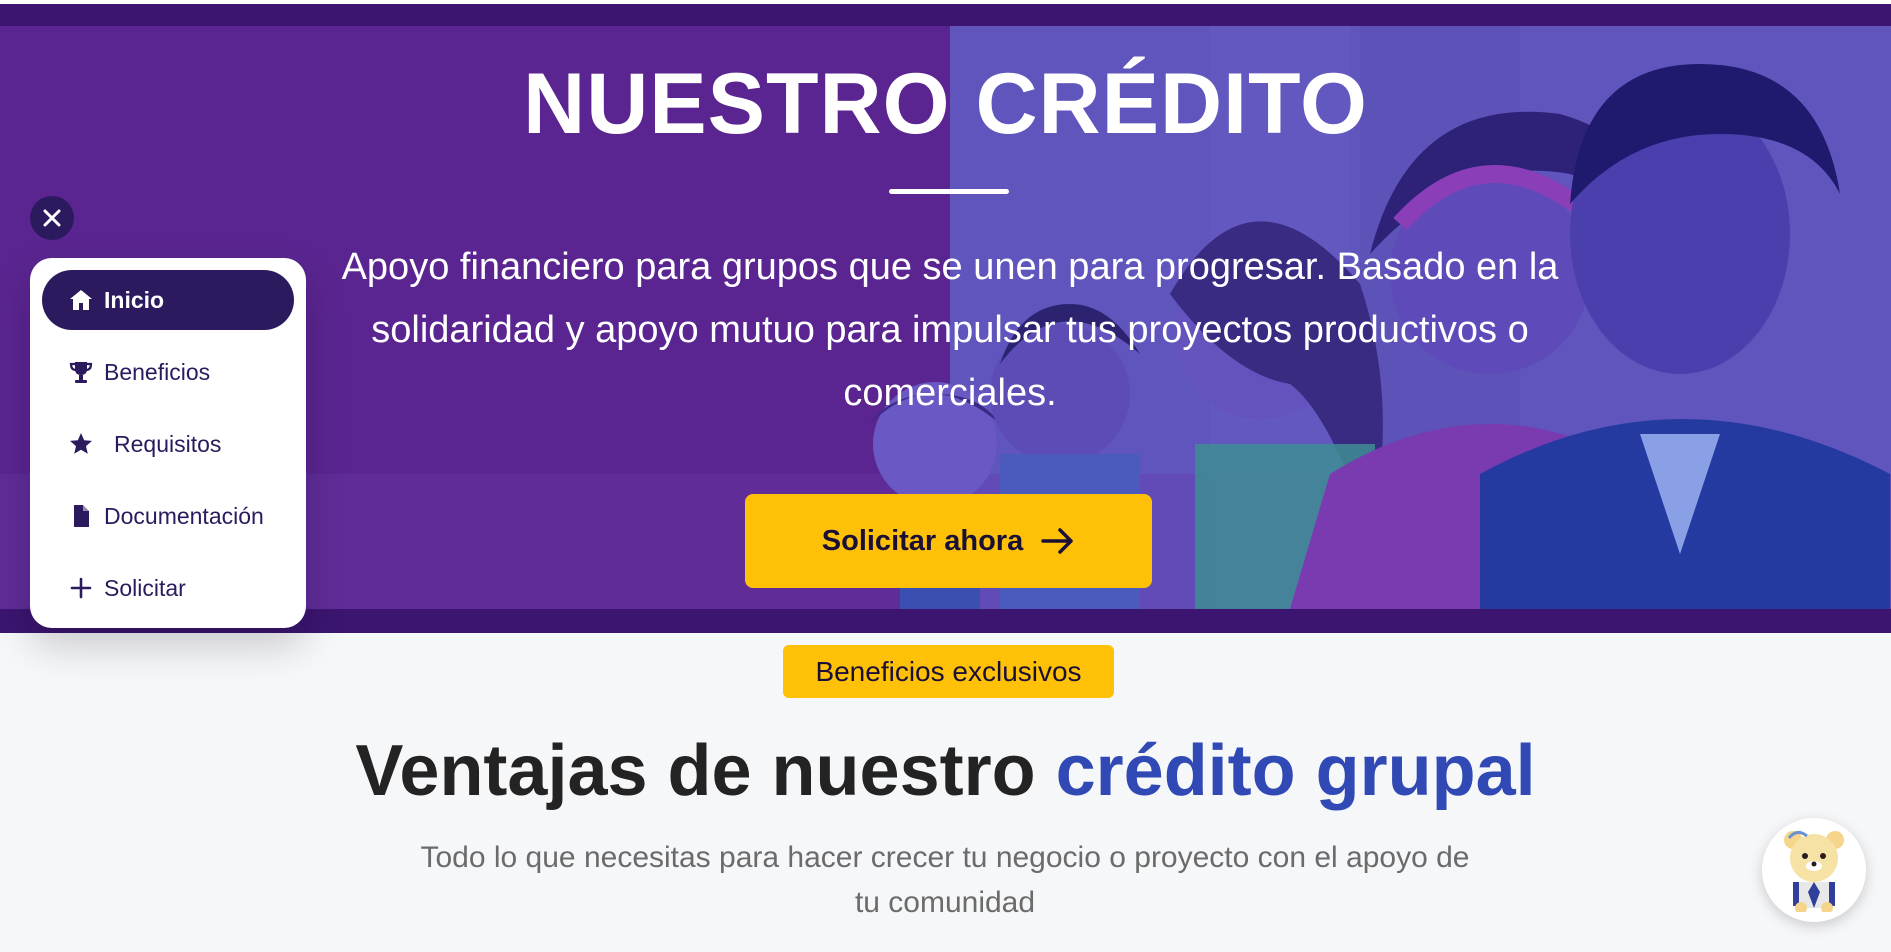  Describe the element at coordinates (948, 671) in the screenshot. I see `beneficios-badge: Beneficios exclusivos` at that location.